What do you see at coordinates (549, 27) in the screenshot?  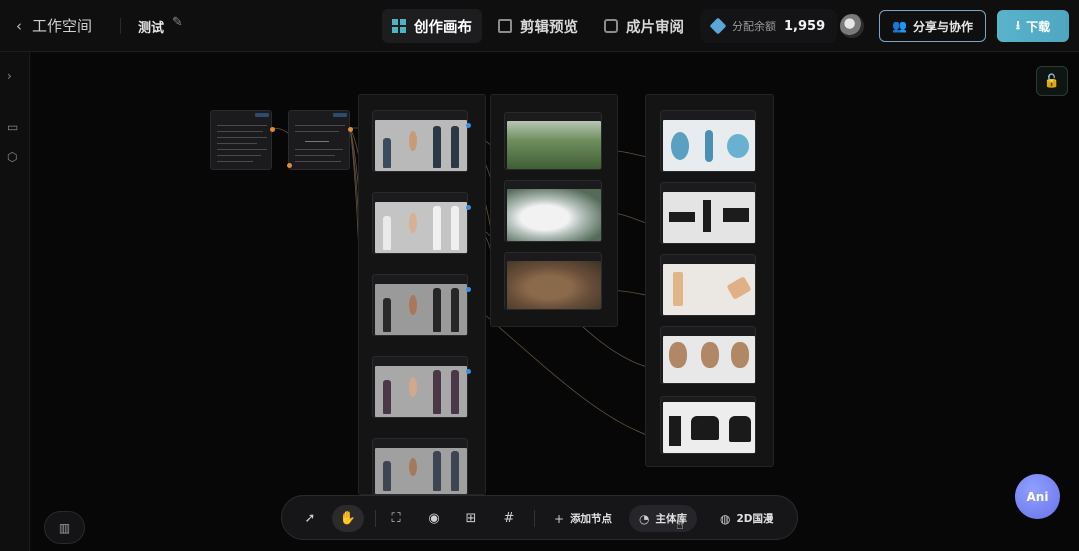 I see `tab-label: 剪辑预览` at bounding box center [549, 27].